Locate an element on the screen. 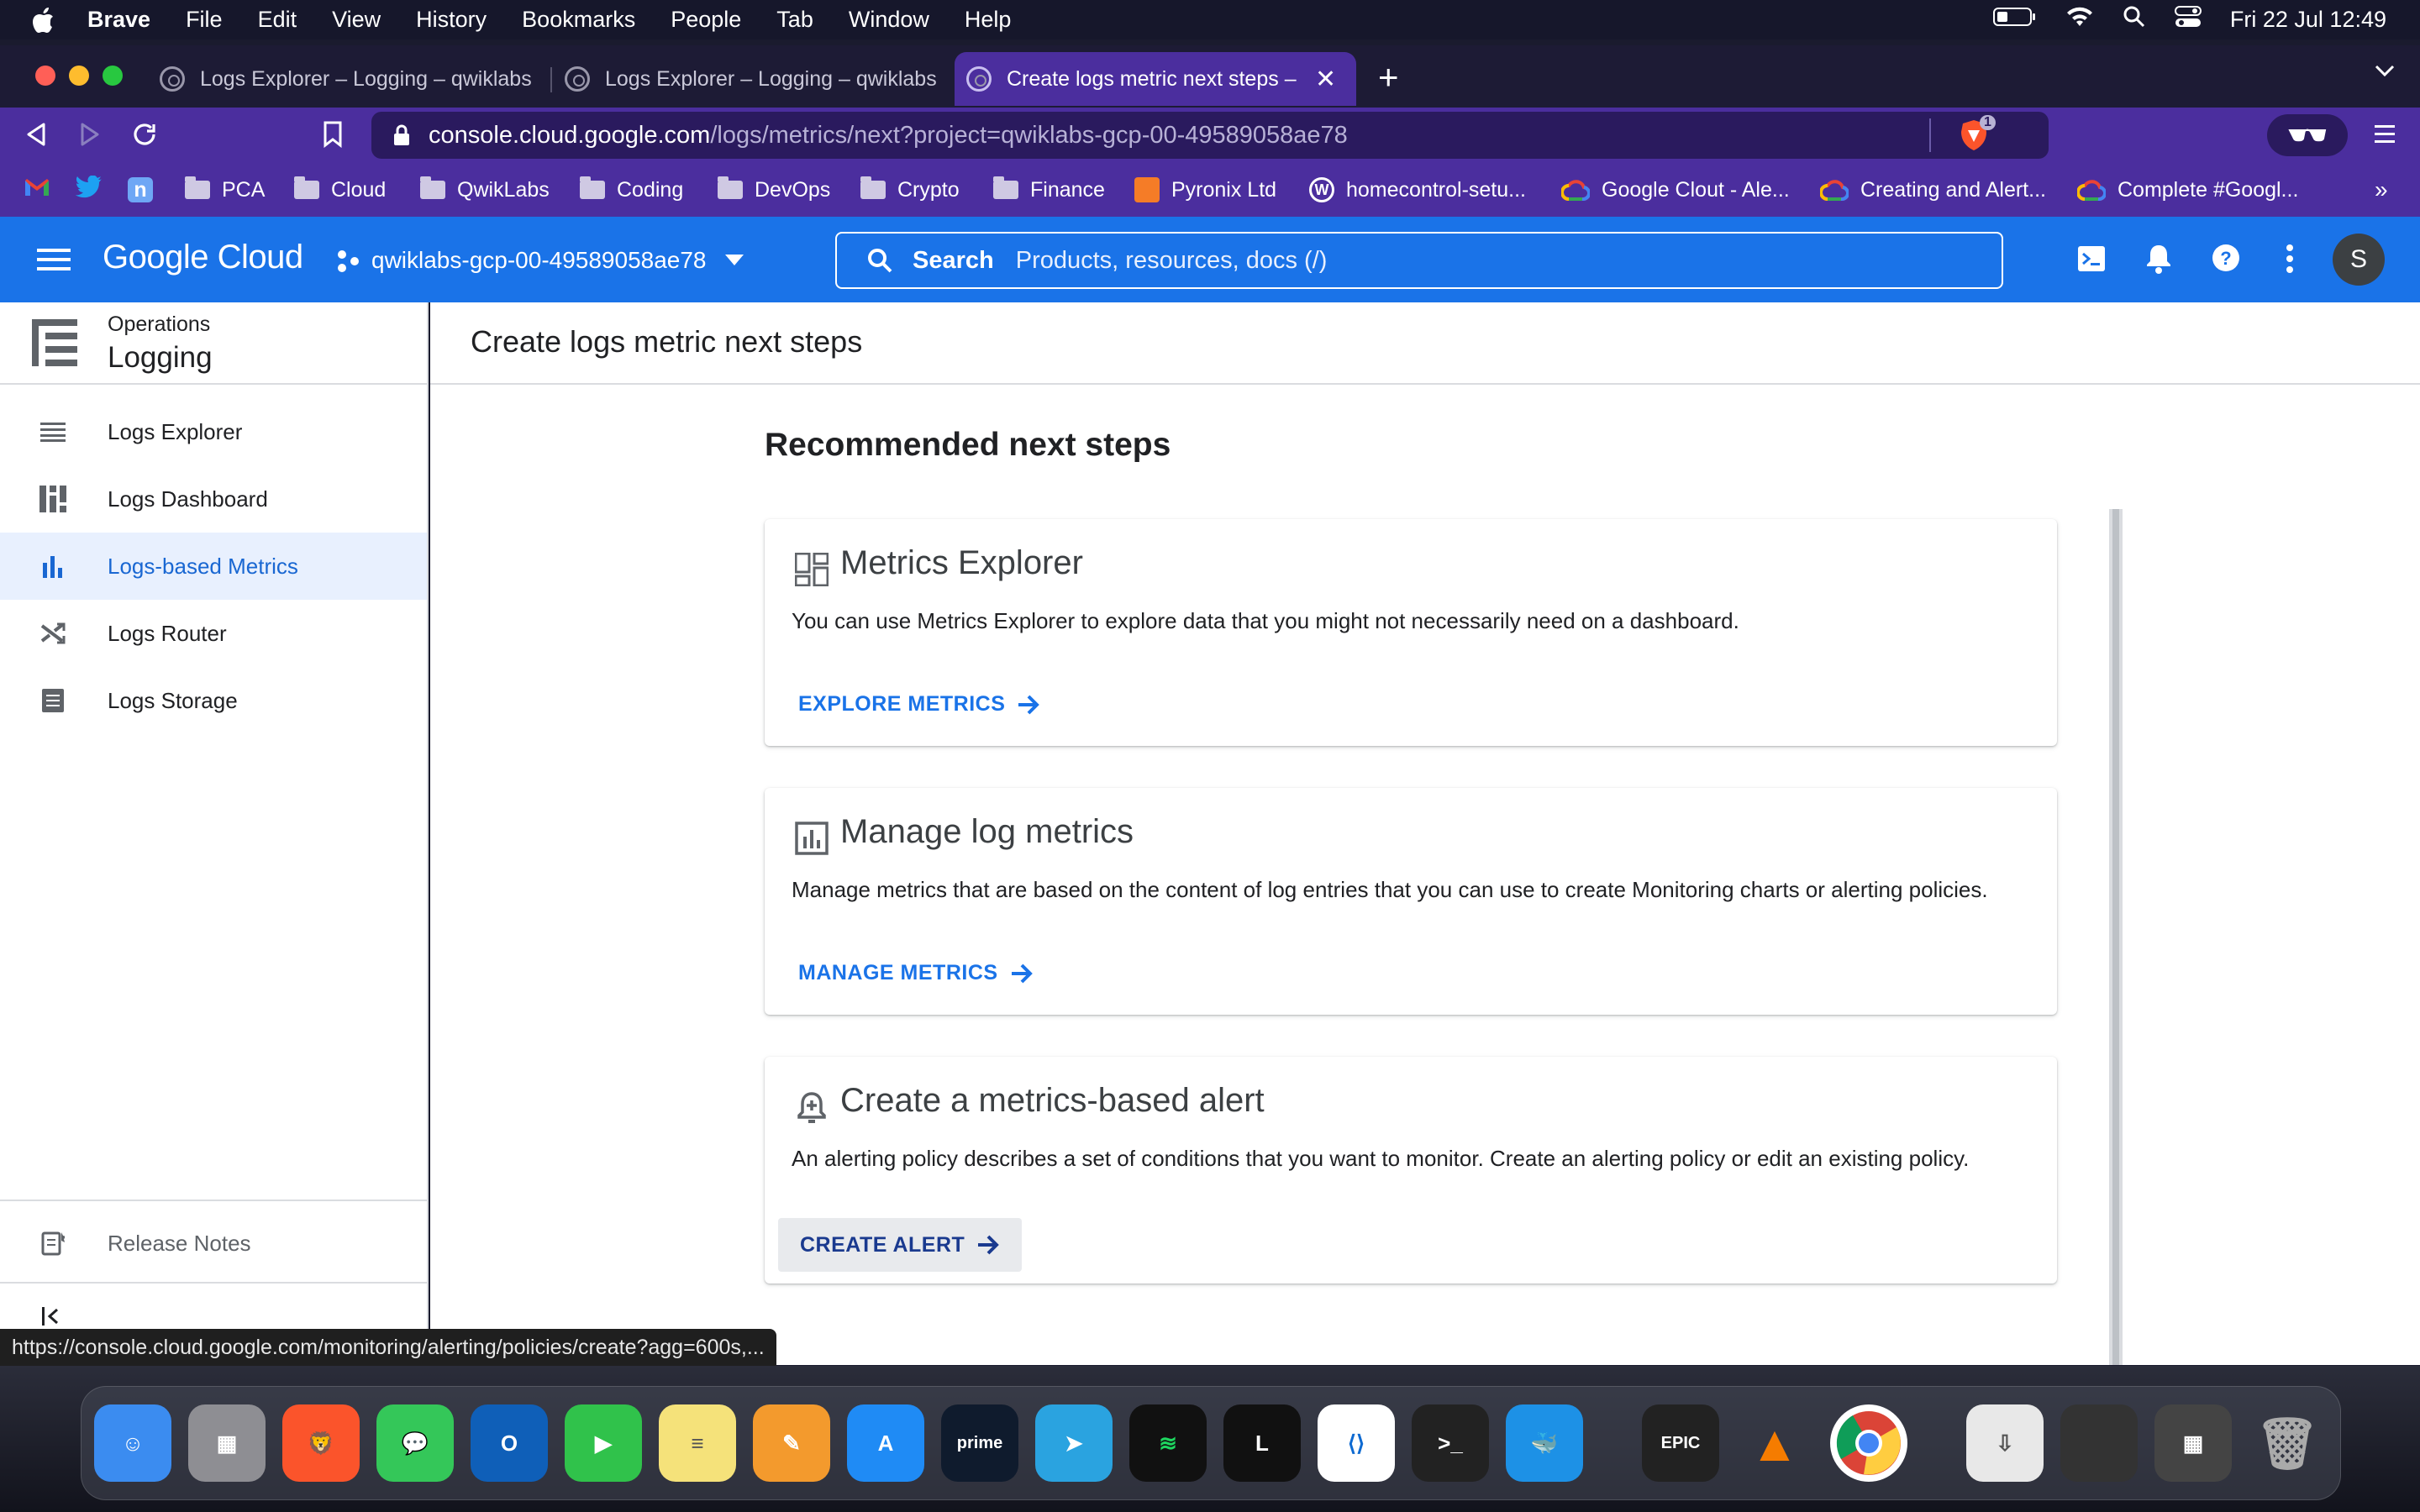 The image size is (2420, 1512). finder-icon: ☺ is located at coordinates (132, 1443).